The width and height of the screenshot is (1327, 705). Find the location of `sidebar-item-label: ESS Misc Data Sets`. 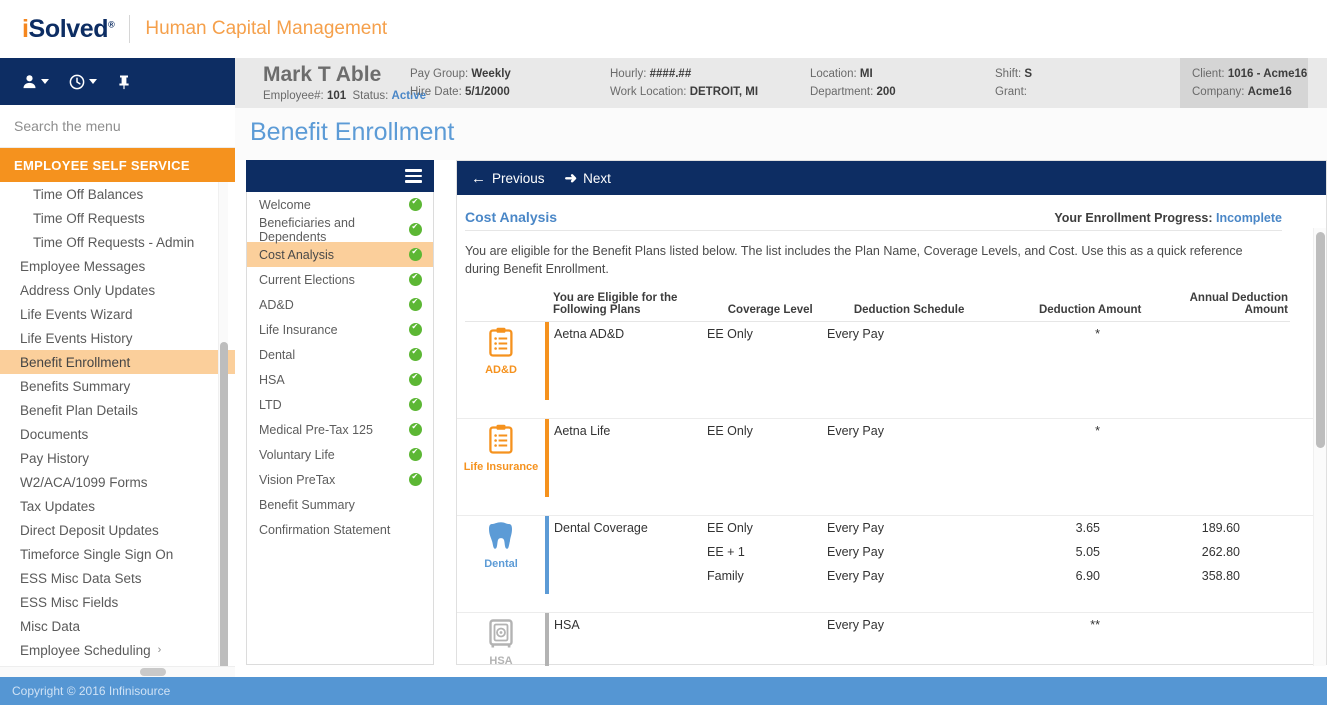

sidebar-item-label: ESS Misc Data Sets is located at coordinates (81, 578).